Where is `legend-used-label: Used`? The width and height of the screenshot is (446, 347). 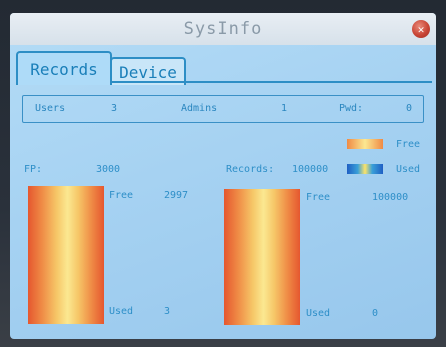
legend-used-label: Used is located at coordinates (408, 169).